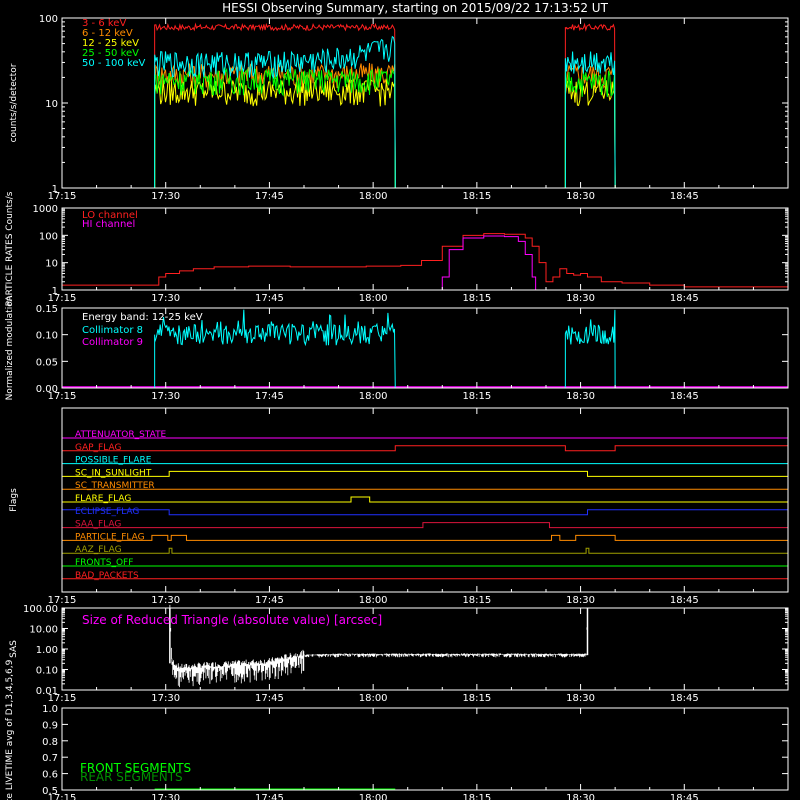  What do you see at coordinates (14, 649) in the screenshot?
I see `y-axis-label: SAS` at bounding box center [14, 649].